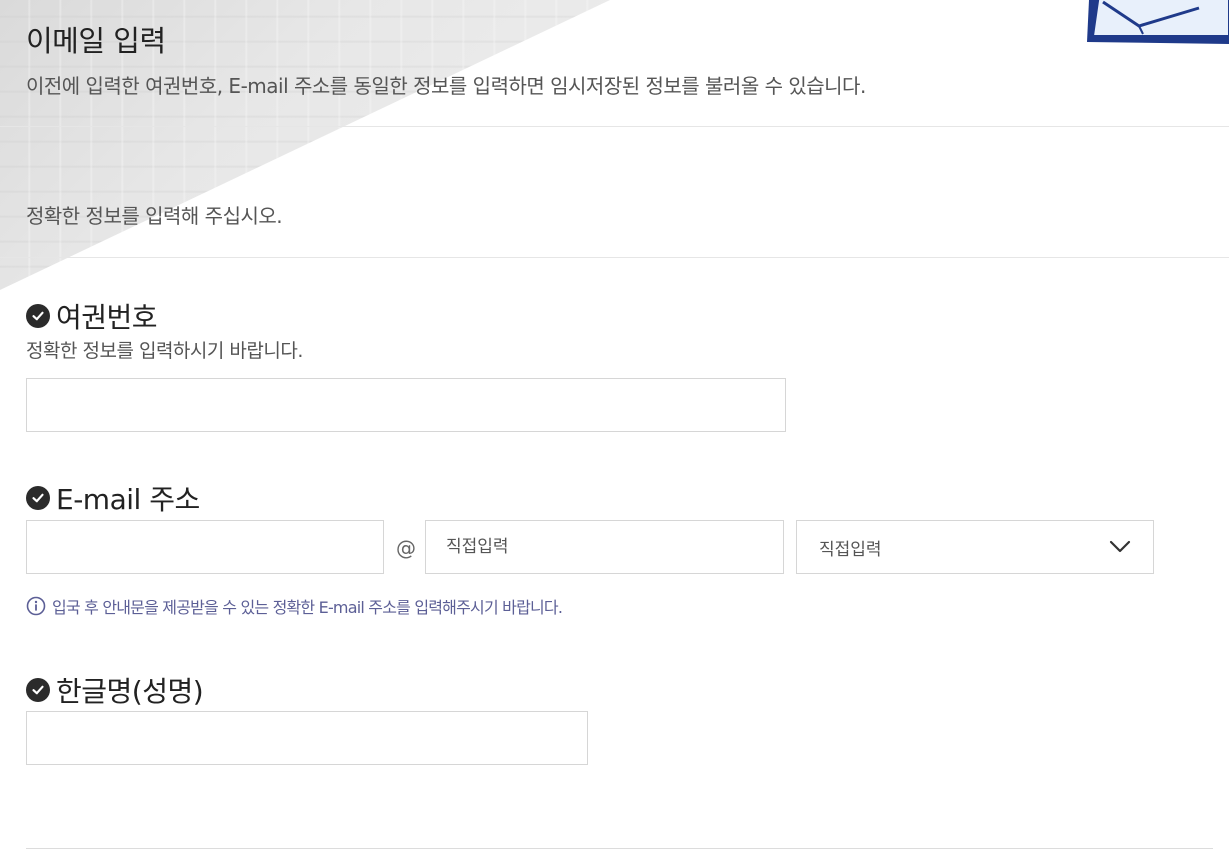 This screenshot has width=1229, height=850. What do you see at coordinates (1120, 546) in the screenshot?
I see `chevron-down-icon` at bounding box center [1120, 546].